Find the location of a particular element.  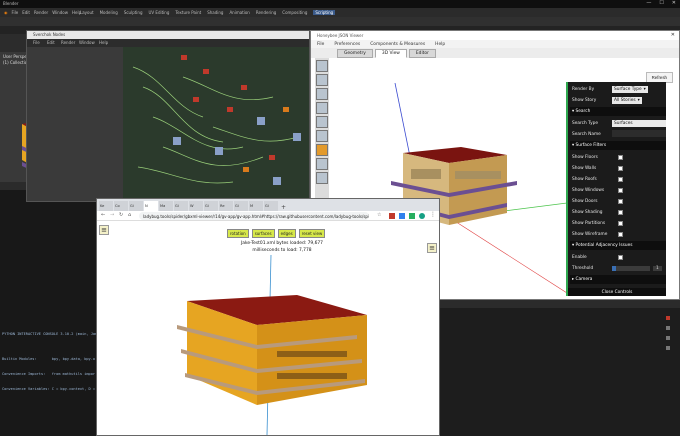

filter-wireframe-checkbox is located at coordinates (620, 234).